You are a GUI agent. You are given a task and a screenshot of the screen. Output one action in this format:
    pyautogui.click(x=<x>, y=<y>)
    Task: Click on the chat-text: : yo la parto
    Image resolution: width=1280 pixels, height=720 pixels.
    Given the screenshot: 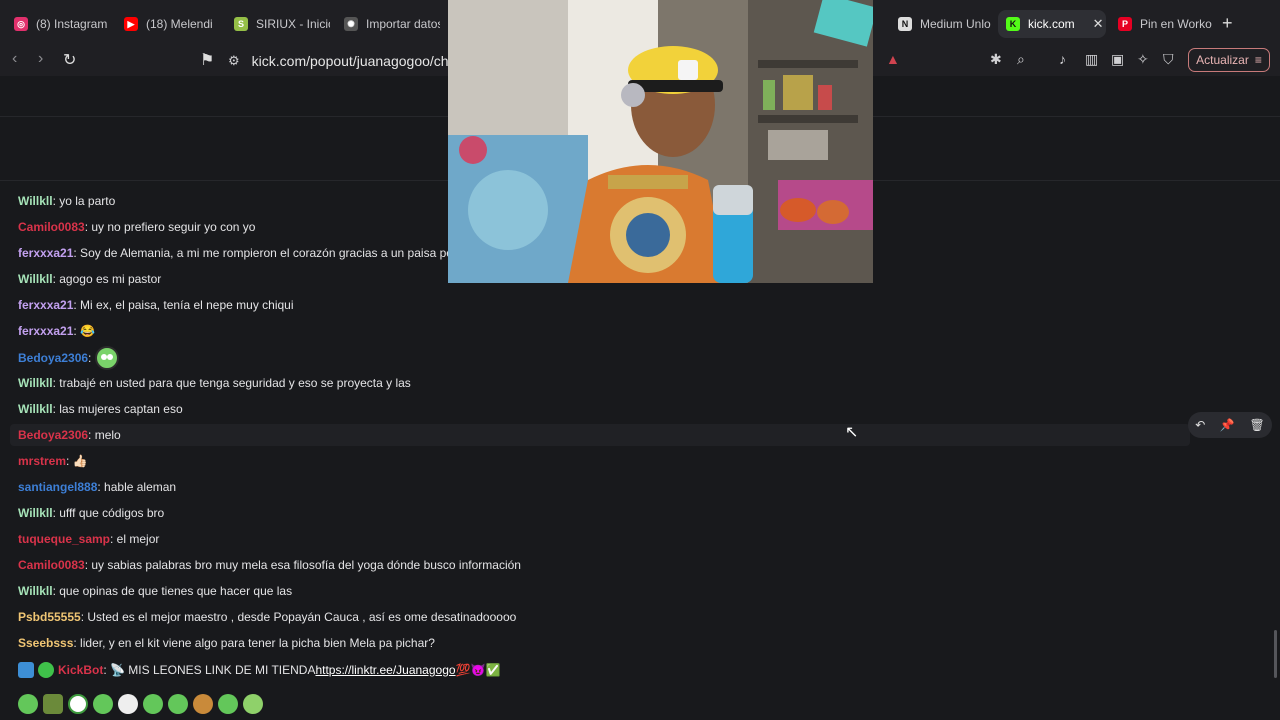 What is the action you would take?
    pyautogui.click(x=84, y=201)
    